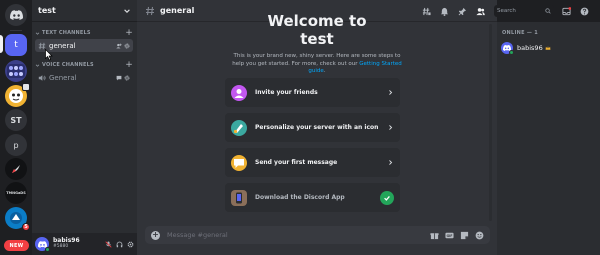 Image resolution: width=600 pixels, height=255 pixels. Describe the element at coordinates (584, 11) in the screenshot. I see `help-icon` at that location.